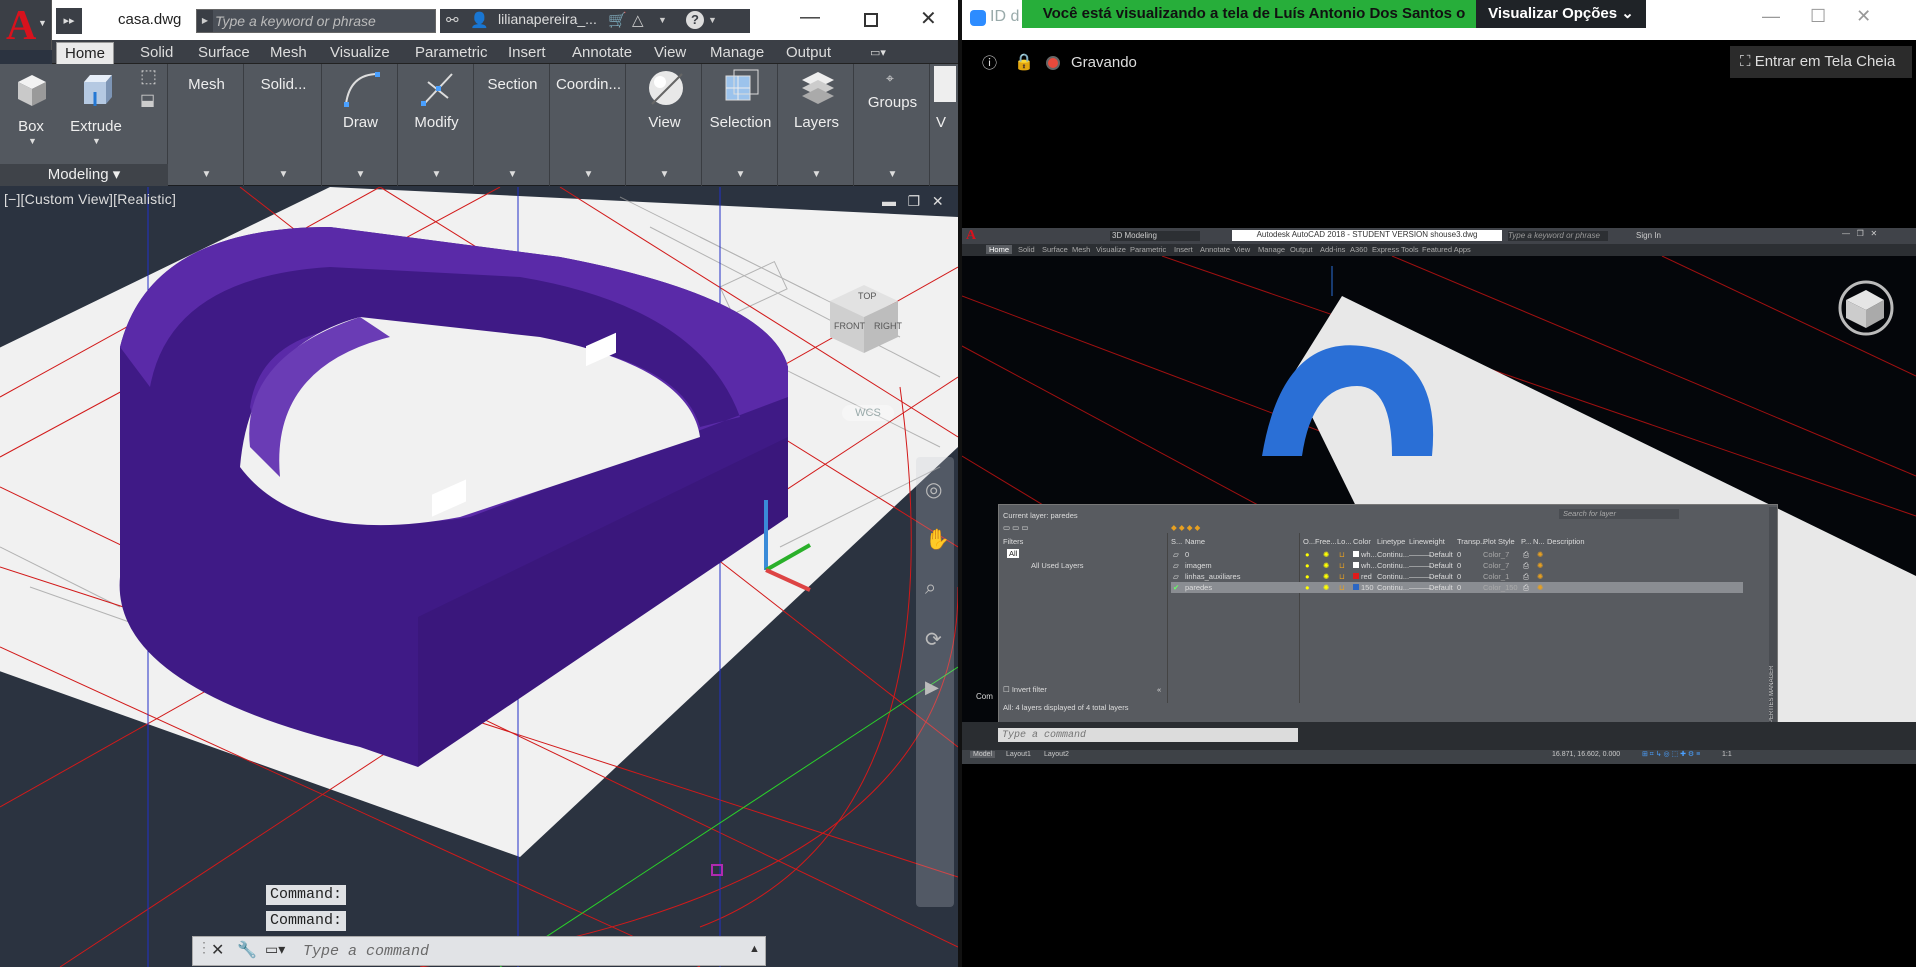  What do you see at coordinates (1359, 249) in the screenshot?
I see `remote-tab: A360` at bounding box center [1359, 249].